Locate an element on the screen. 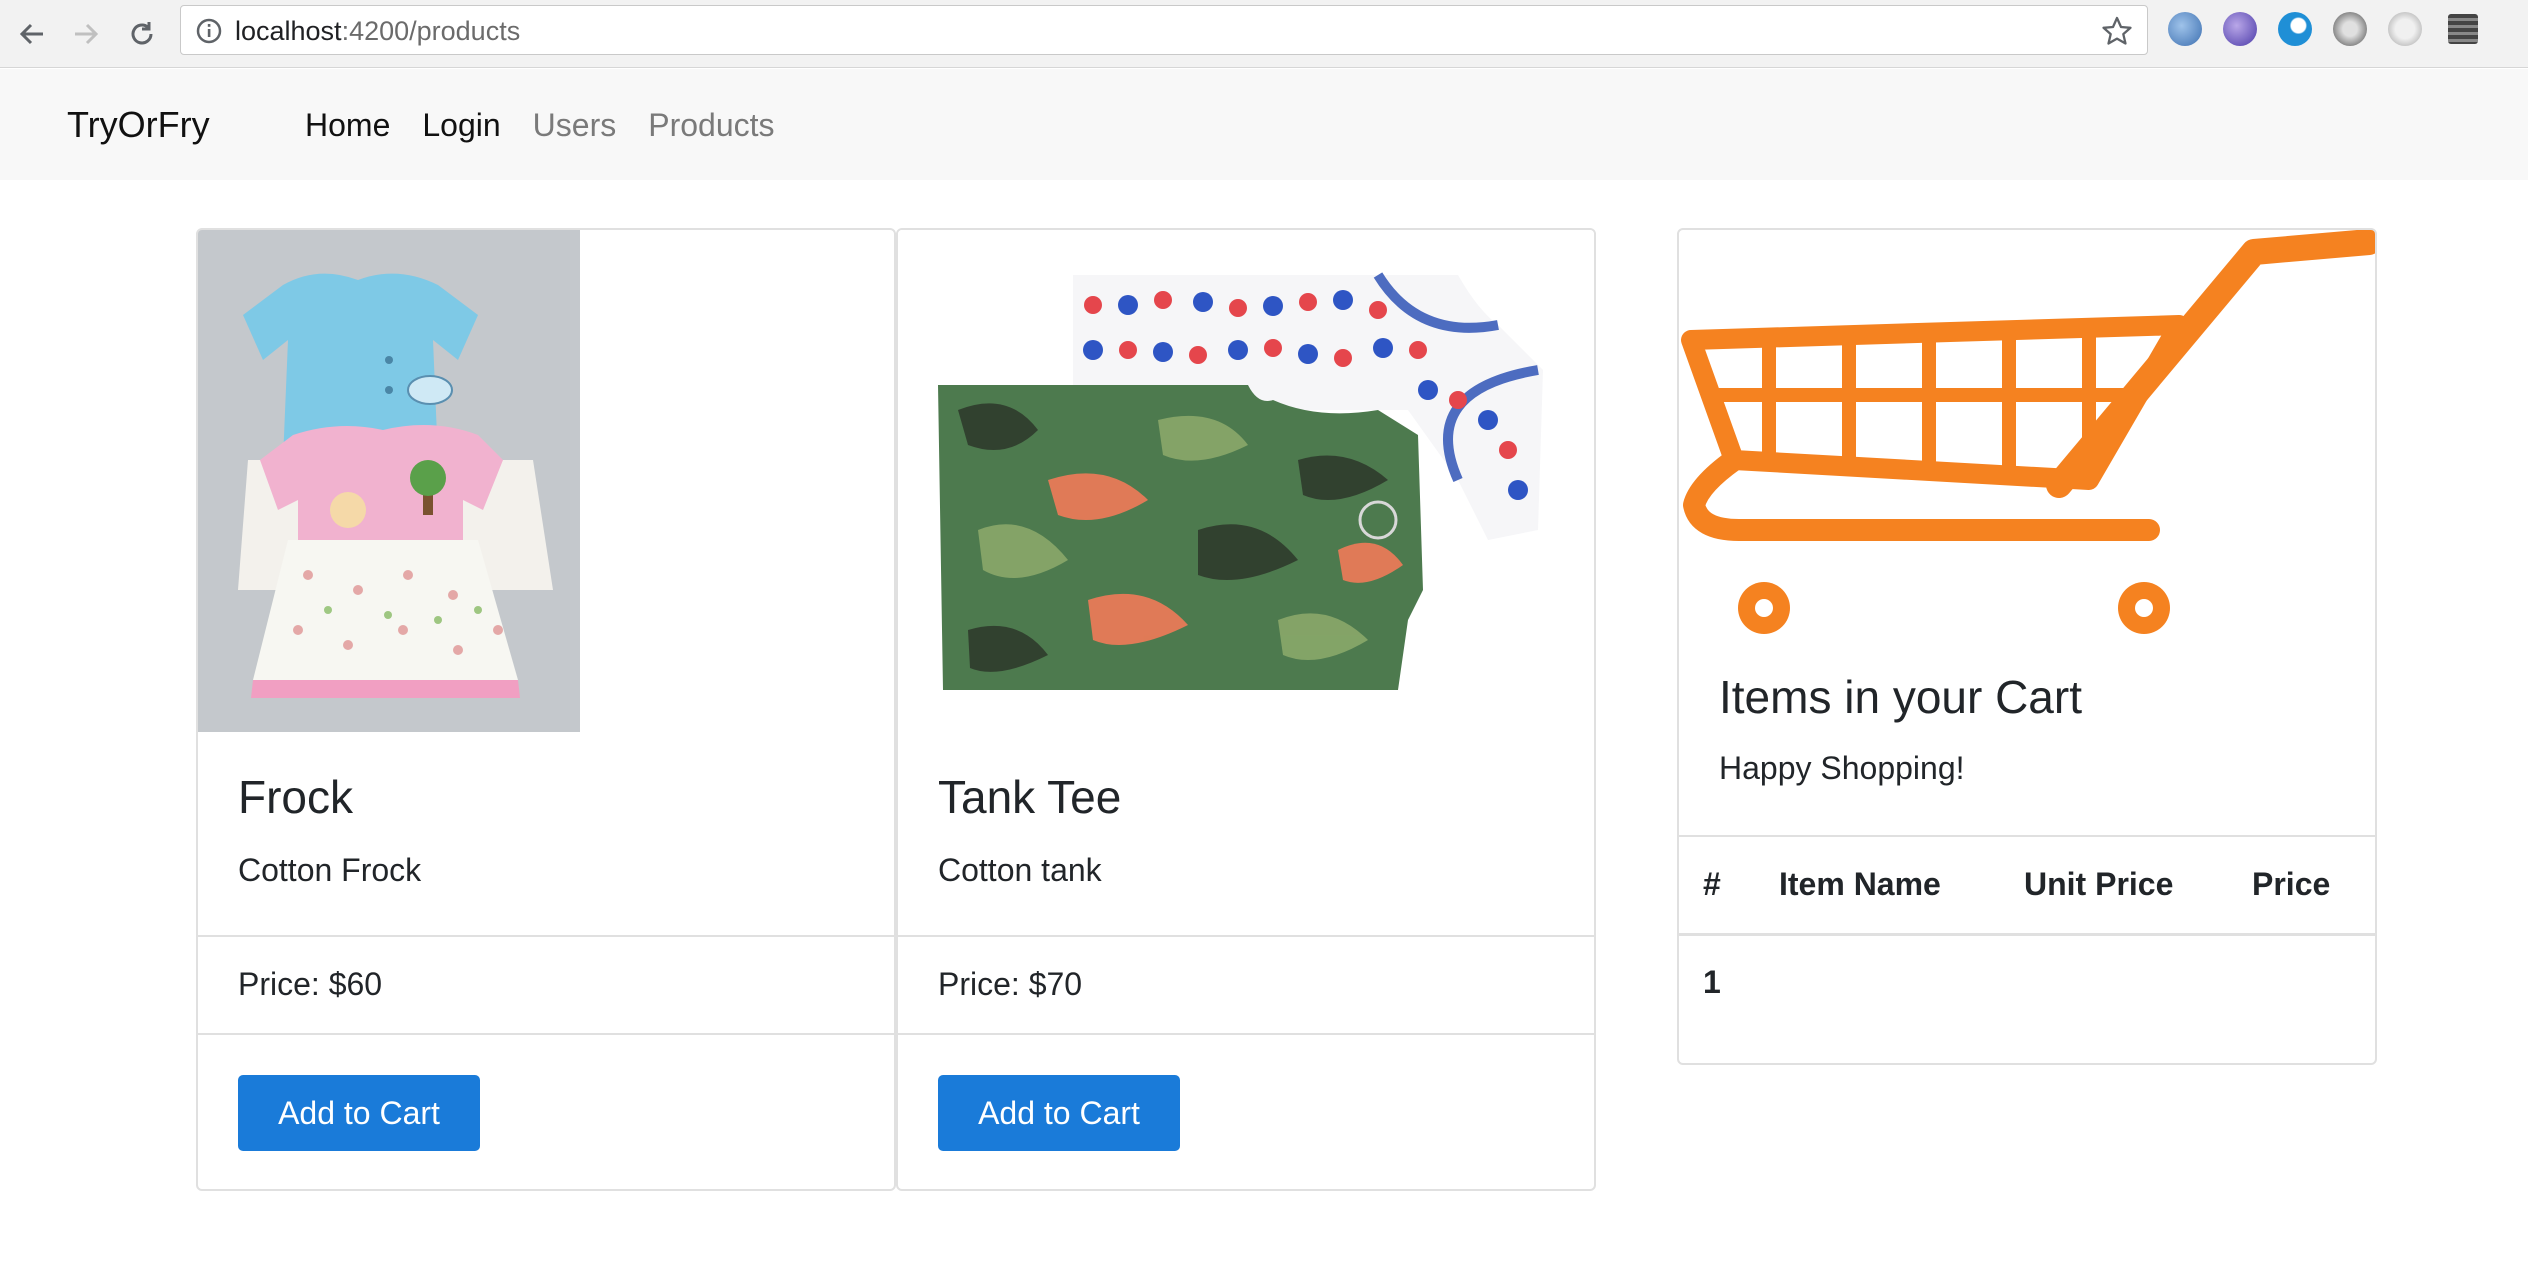 This screenshot has height=1266, width=2528. nav-link-products: Products is located at coordinates (711, 125).